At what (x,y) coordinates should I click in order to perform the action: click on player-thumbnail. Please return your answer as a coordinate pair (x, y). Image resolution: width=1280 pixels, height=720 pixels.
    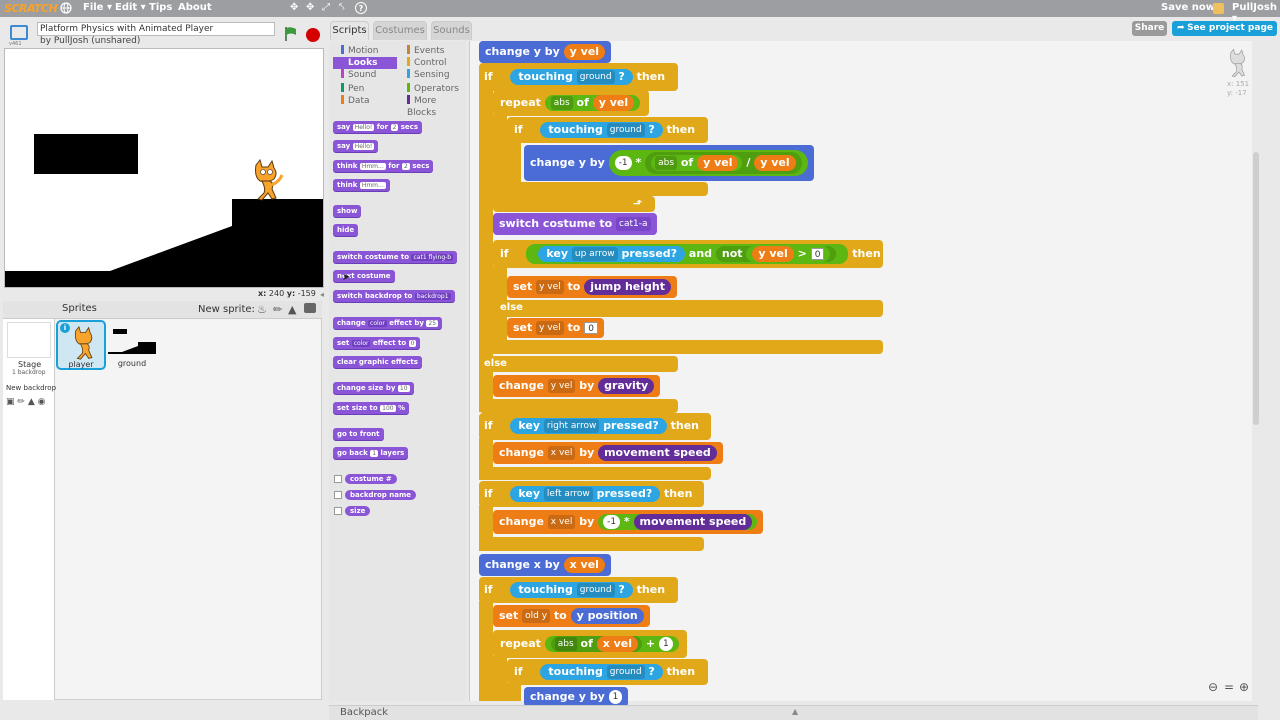
    Looking at the image, I should click on (83, 343).